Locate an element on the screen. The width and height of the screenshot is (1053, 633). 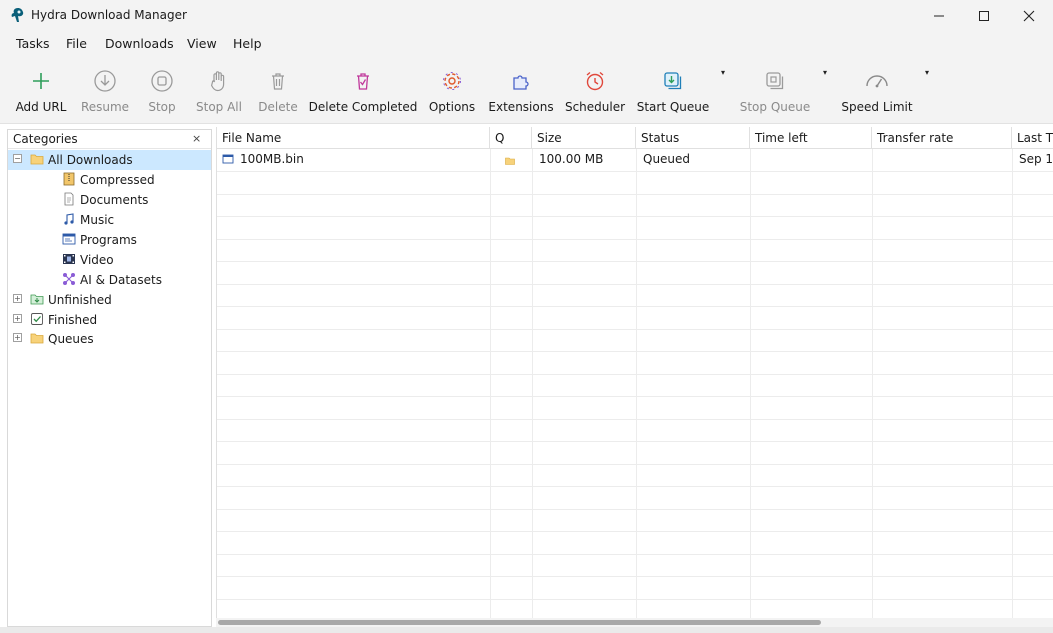
start-queue-dropdown: ▾ is located at coordinates (723, 72).